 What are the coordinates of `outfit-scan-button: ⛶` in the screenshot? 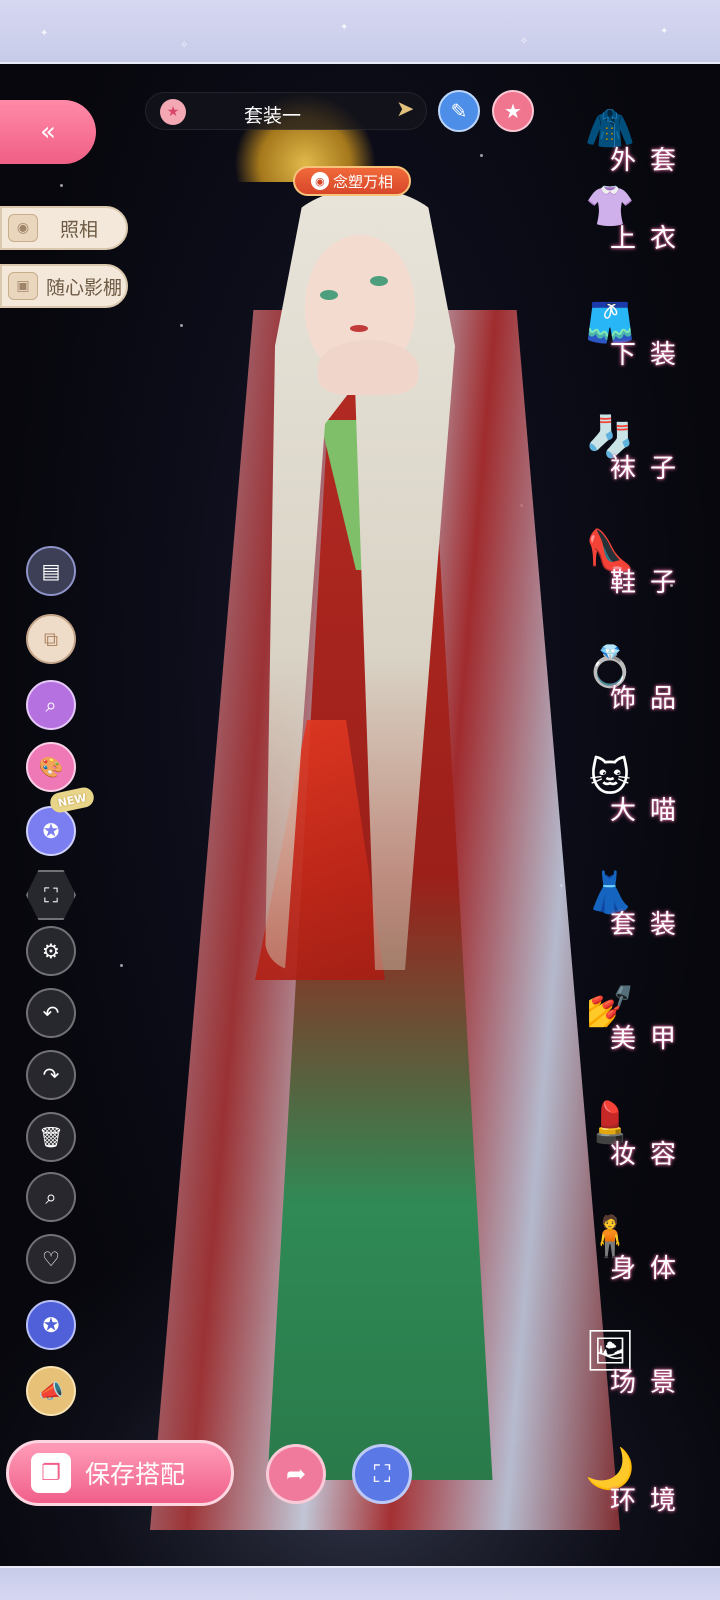 It's located at (382, 1474).